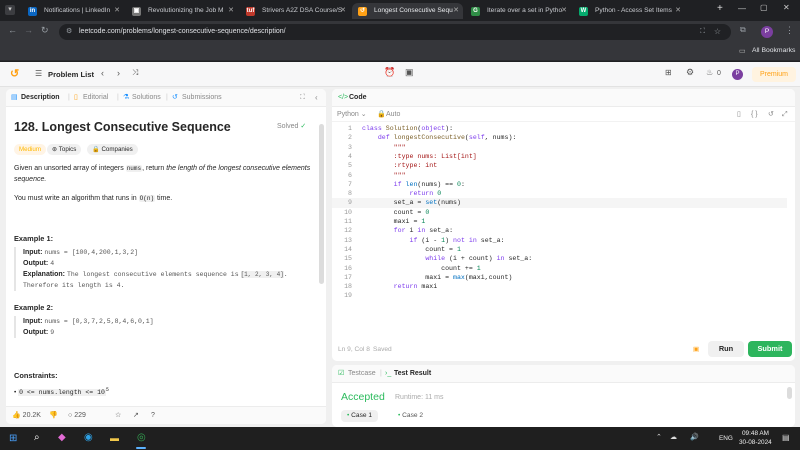  Describe the element at coordinates (389, 72) in the screenshot. I see `debug-icon: ⏰` at that location.